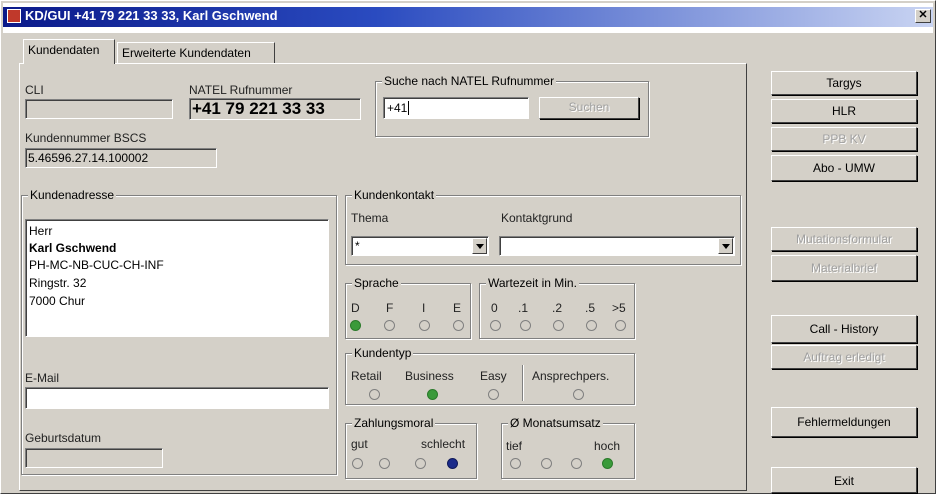  What do you see at coordinates (88, 158) in the screenshot?
I see `bscs-value: 5.46596.27.14.100002` at bounding box center [88, 158].